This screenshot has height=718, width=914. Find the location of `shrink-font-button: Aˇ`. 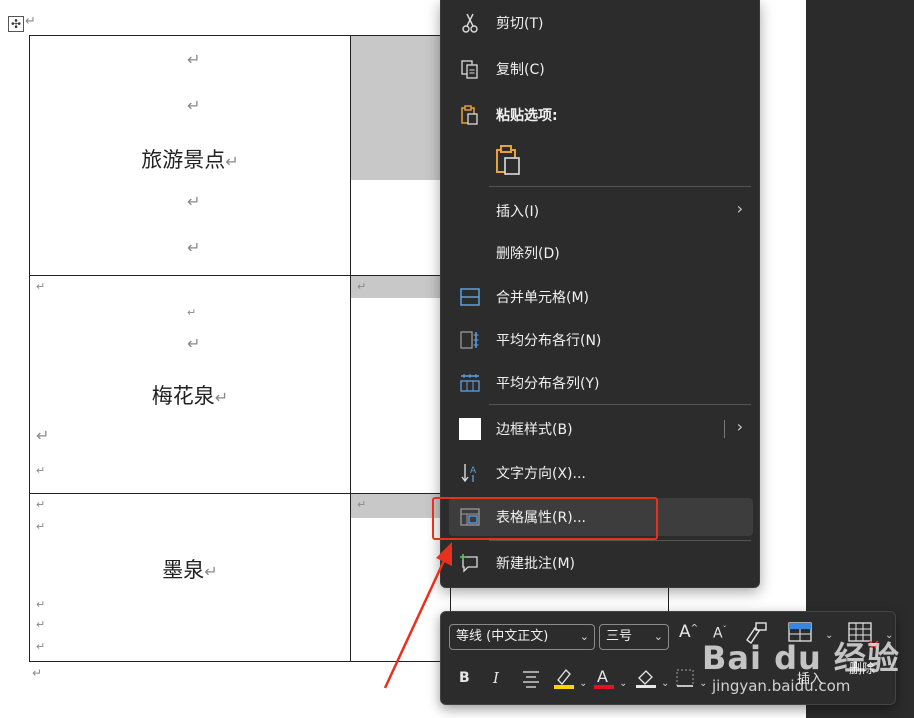

shrink-font-button: Aˇ is located at coordinates (720, 633).